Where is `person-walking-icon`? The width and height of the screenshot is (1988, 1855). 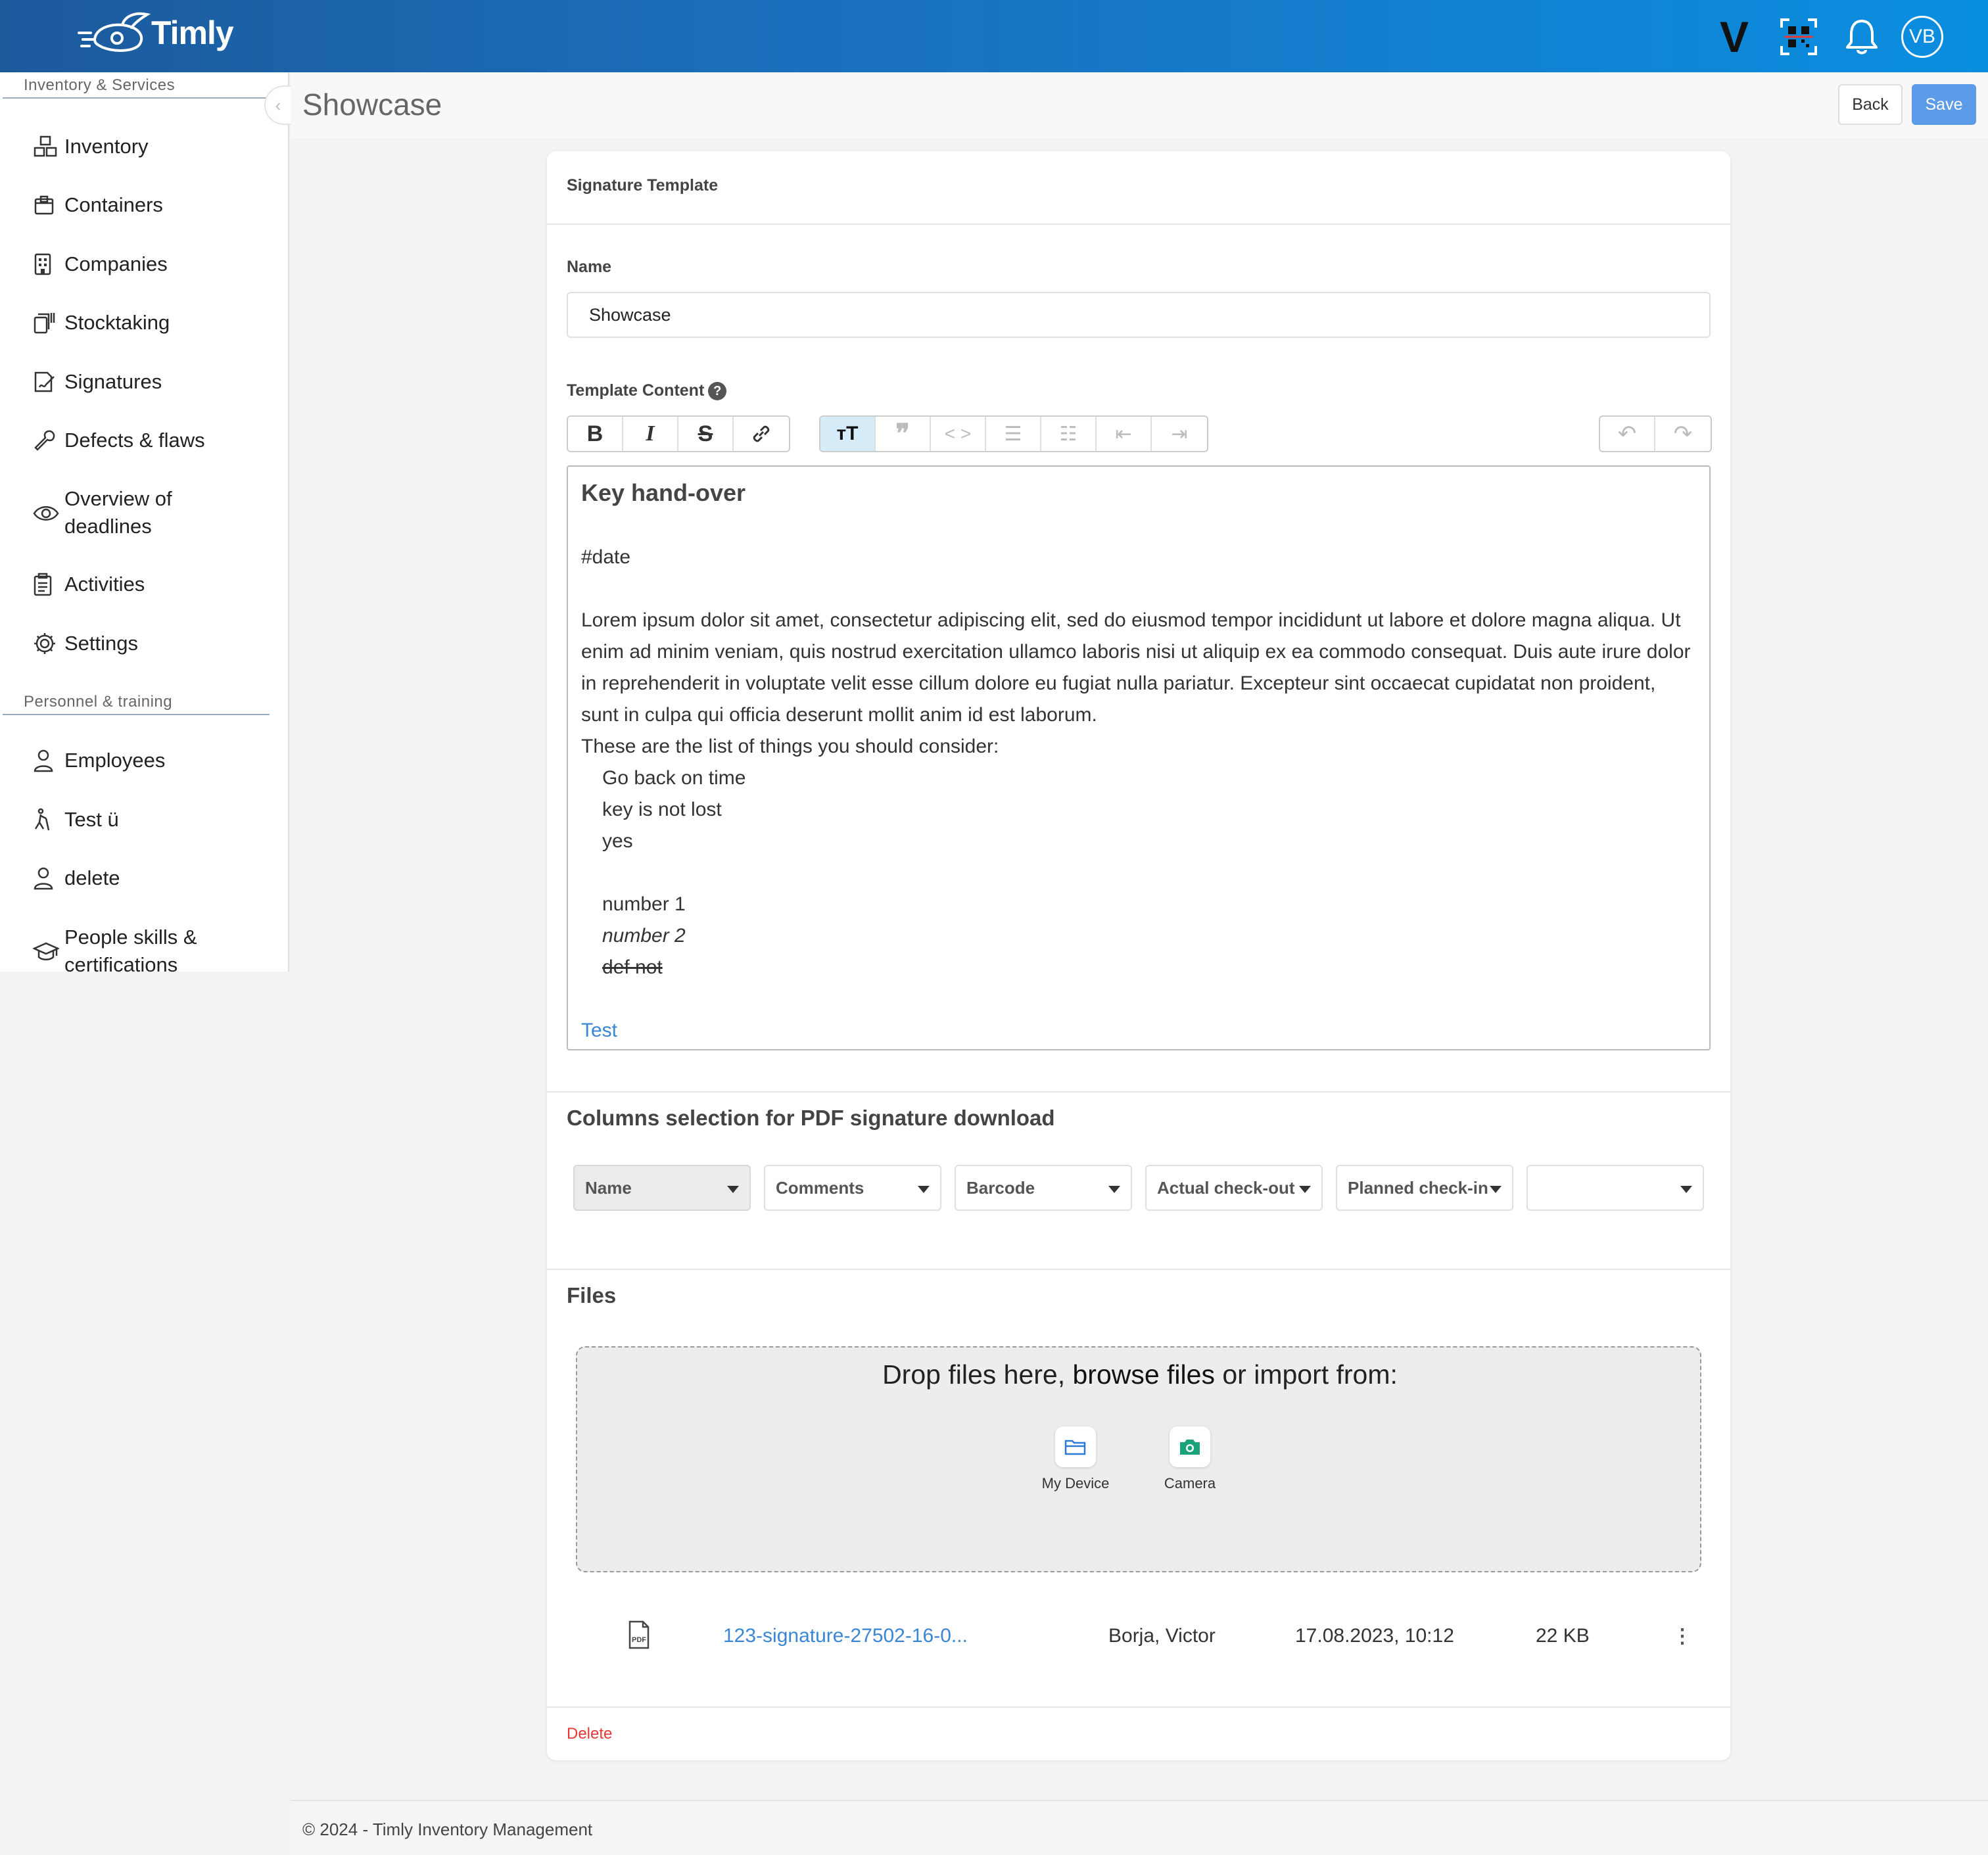 person-walking-icon is located at coordinates (47, 820).